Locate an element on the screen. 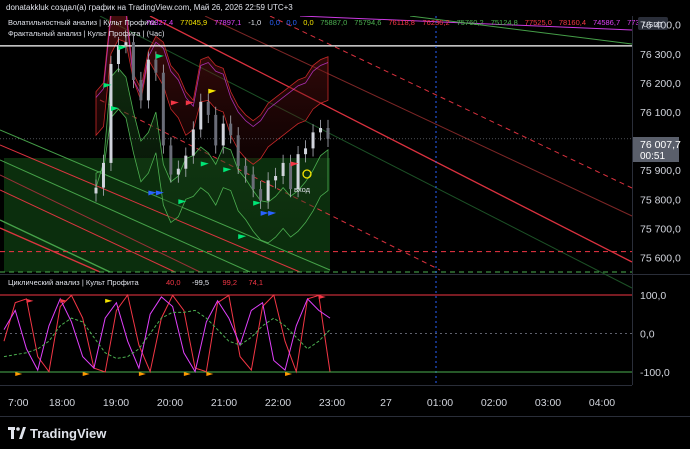  oscillator-value: -99,5 is located at coordinates (200, 282).